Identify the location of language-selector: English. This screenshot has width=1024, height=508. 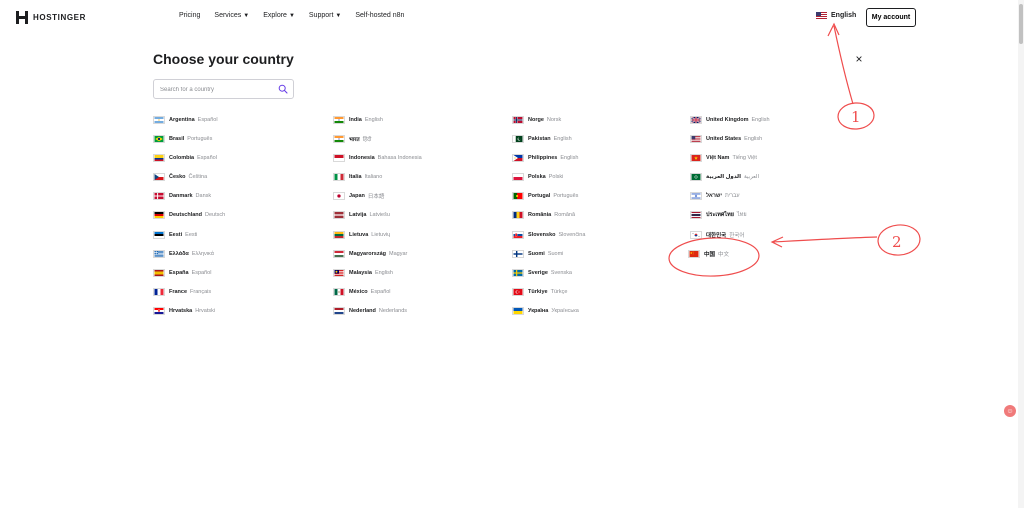
(836, 15).